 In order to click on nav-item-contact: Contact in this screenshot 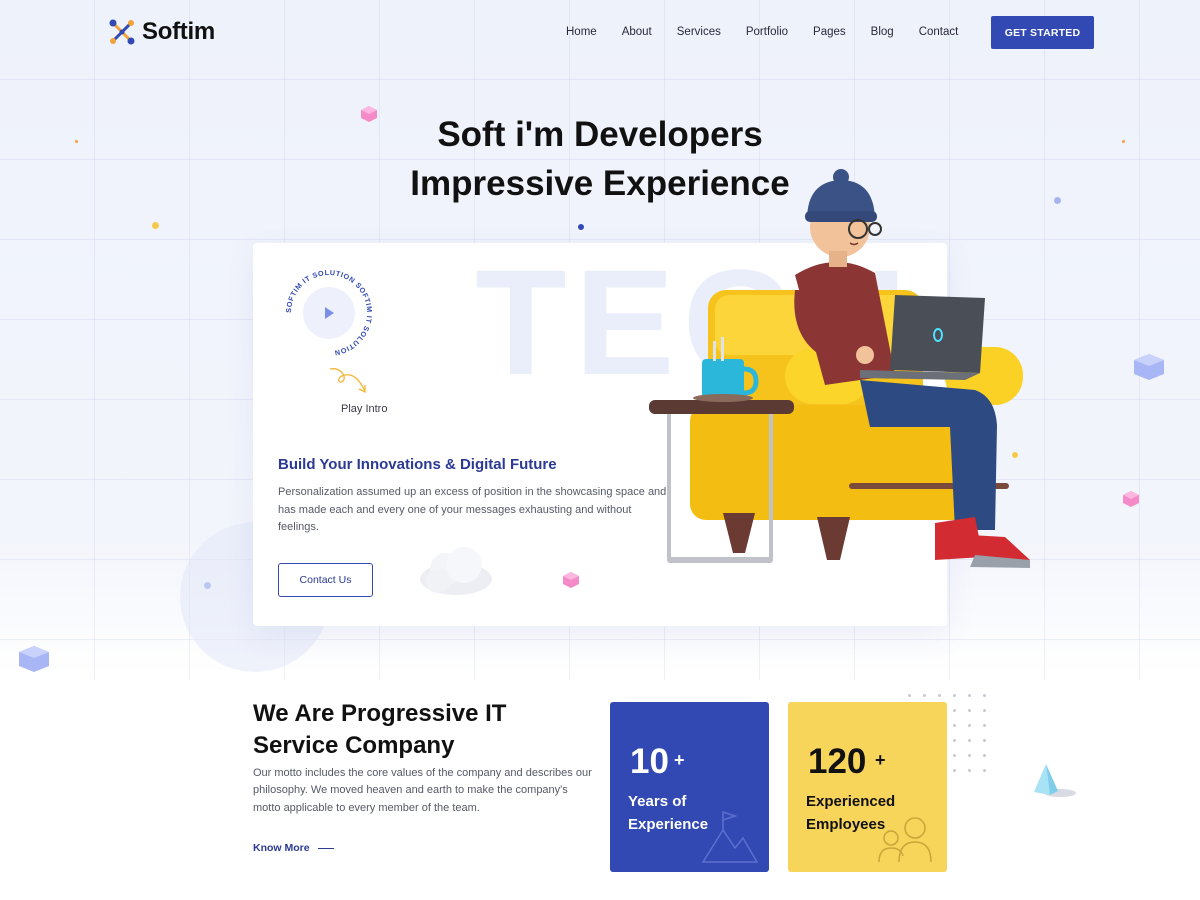, I will do `click(939, 32)`.